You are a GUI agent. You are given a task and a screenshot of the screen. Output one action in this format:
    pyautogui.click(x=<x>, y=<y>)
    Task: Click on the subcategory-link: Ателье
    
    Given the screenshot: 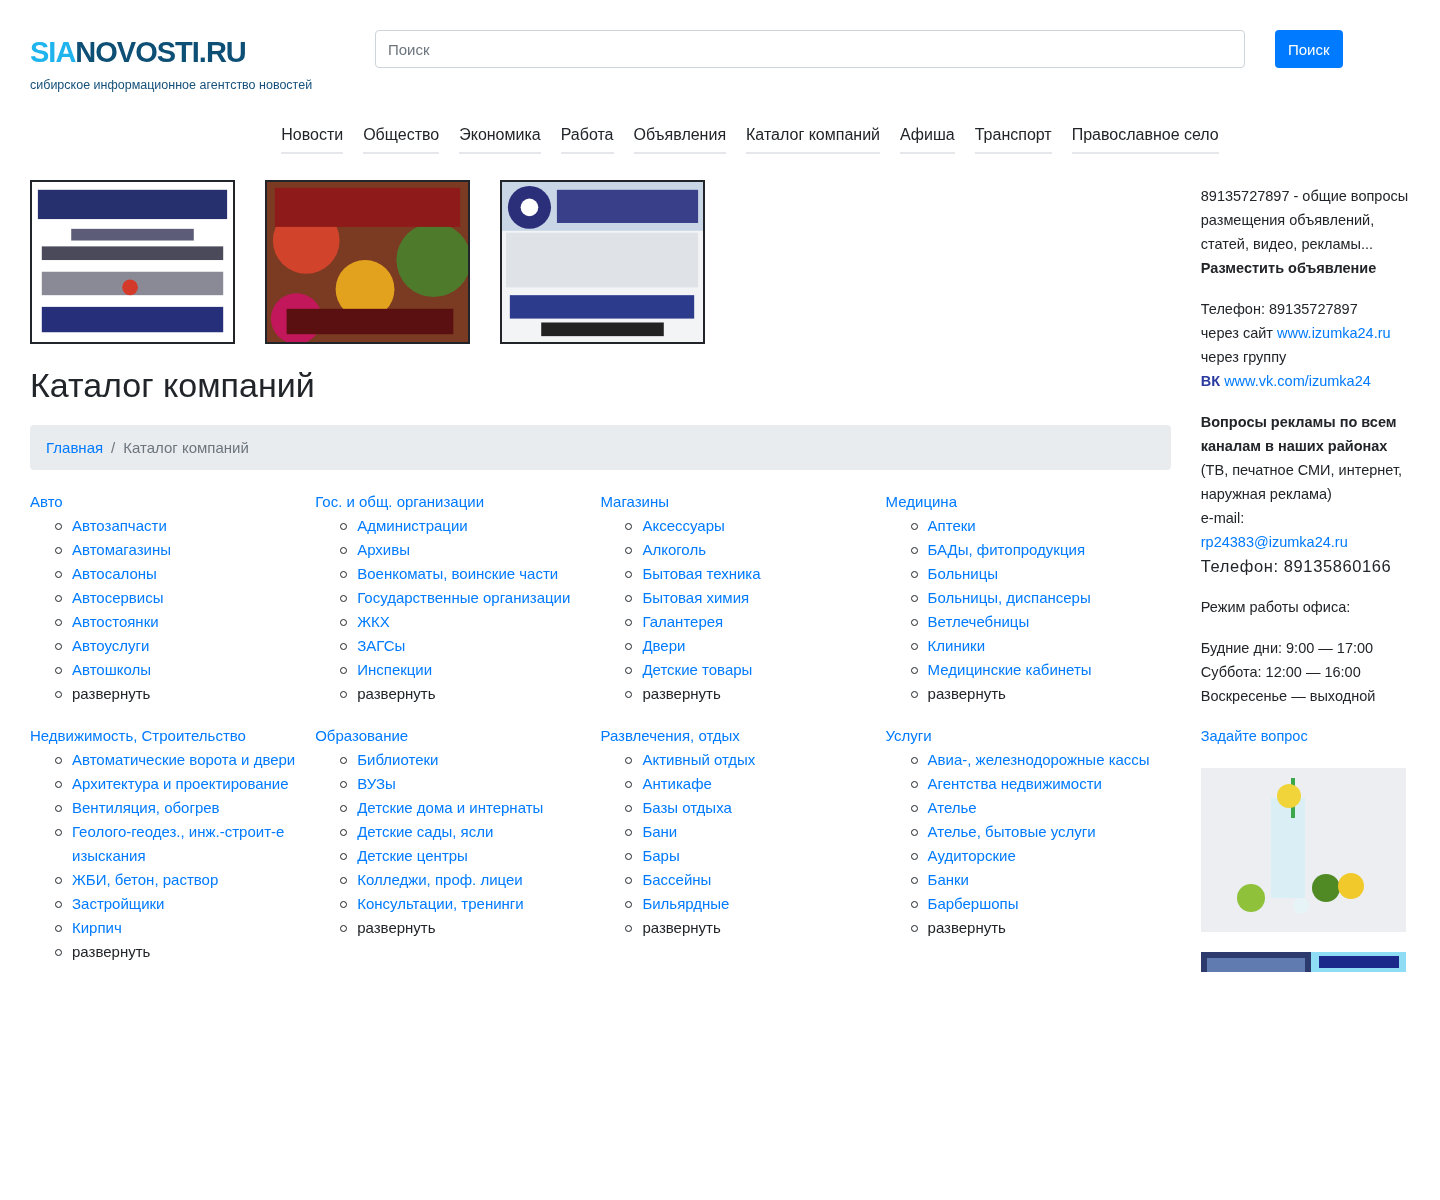 What is the action you would take?
    pyautogui.click(x=952, y=808)
    